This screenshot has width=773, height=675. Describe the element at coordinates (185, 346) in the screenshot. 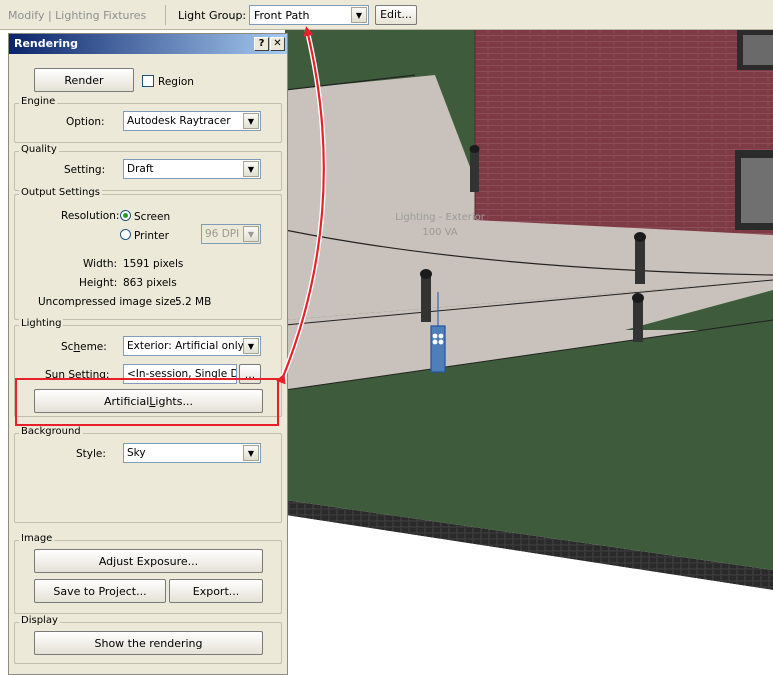

I see `lighting-scheme-value: Exterior: Artificial only` at that location.